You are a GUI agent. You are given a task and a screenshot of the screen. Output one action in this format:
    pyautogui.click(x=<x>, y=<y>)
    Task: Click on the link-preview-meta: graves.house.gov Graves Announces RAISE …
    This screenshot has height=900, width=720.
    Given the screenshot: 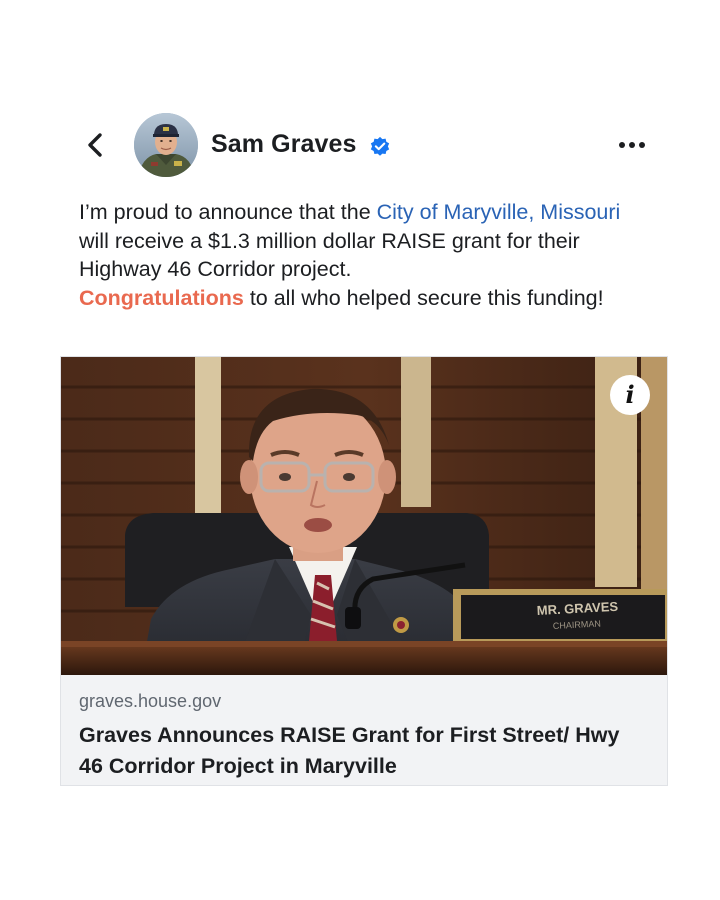 What is the action you would take?
    pyautogui.click(x=364, y=730)
    